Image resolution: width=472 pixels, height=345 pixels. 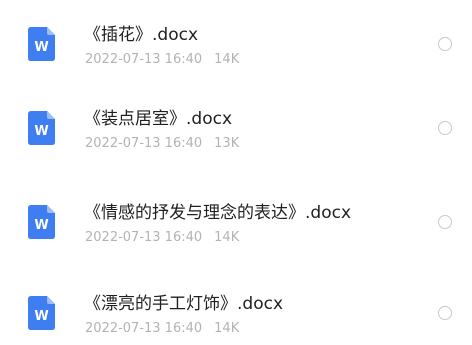 I want to click on file-meta: 2022-07-13 16:40 13K, so click(x=162, y=144).